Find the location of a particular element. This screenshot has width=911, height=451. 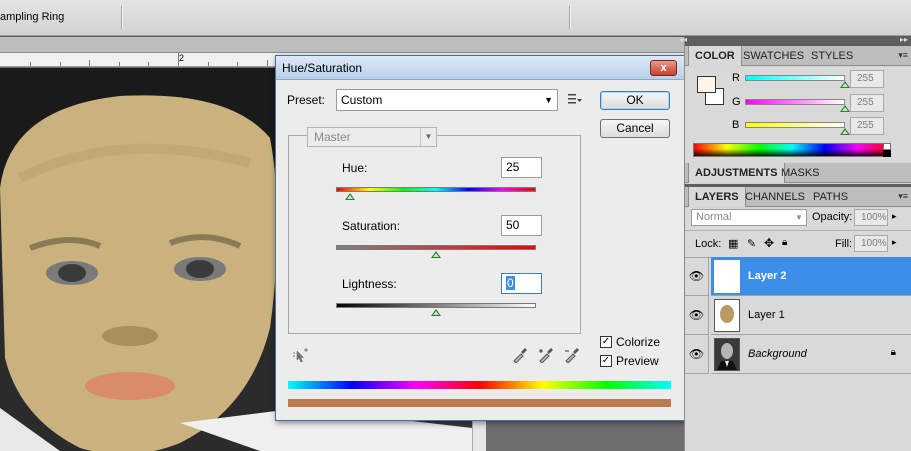

tab-layers: LAYERS is located at coordinates (717, 197).